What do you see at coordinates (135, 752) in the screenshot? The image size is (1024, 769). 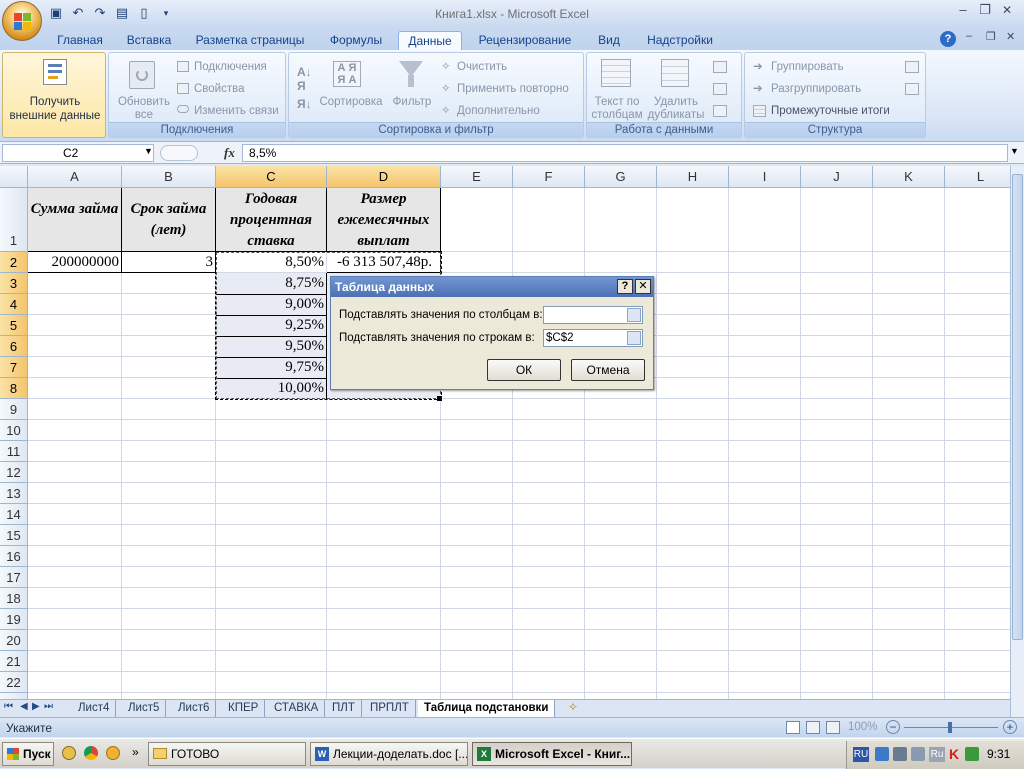 I see `quicklaunch-more-icon: »` at bounding box center [135, 752].